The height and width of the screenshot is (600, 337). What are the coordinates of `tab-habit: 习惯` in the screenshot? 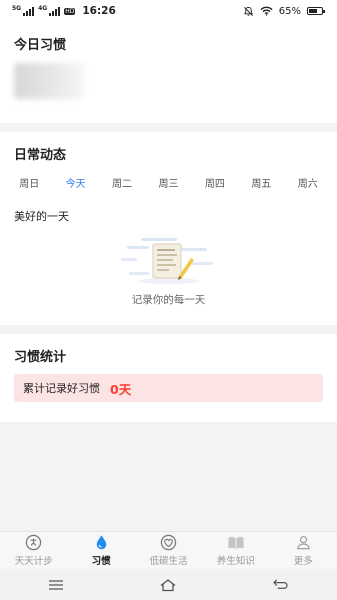 It's located at (100, 550).